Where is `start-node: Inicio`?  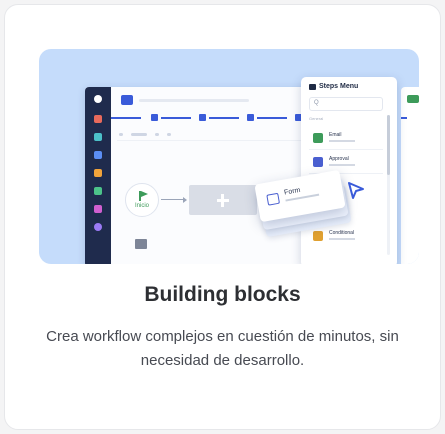
start-node: Inicio is located at coordinates (142, 200).